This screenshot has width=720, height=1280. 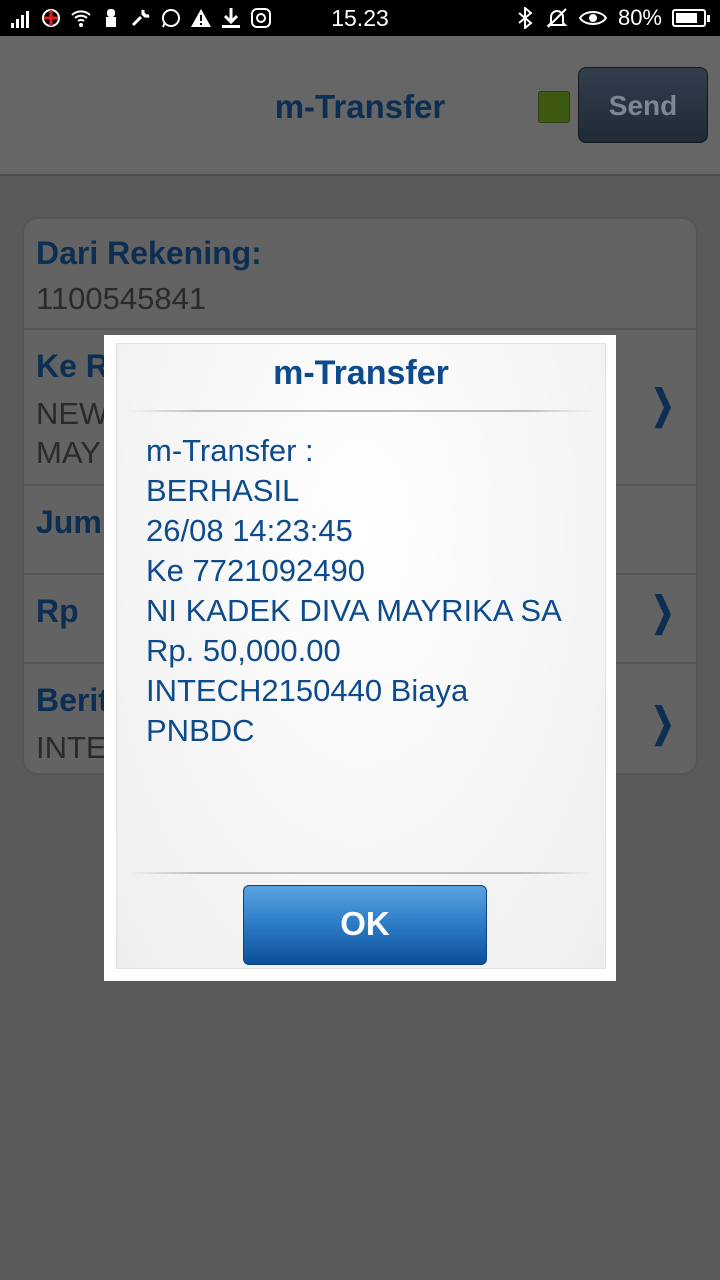 What do you see at coordinates (230, 450) in the screenshot?
I see `message-line: m-Transfer :` at bounding box center [230, 450].